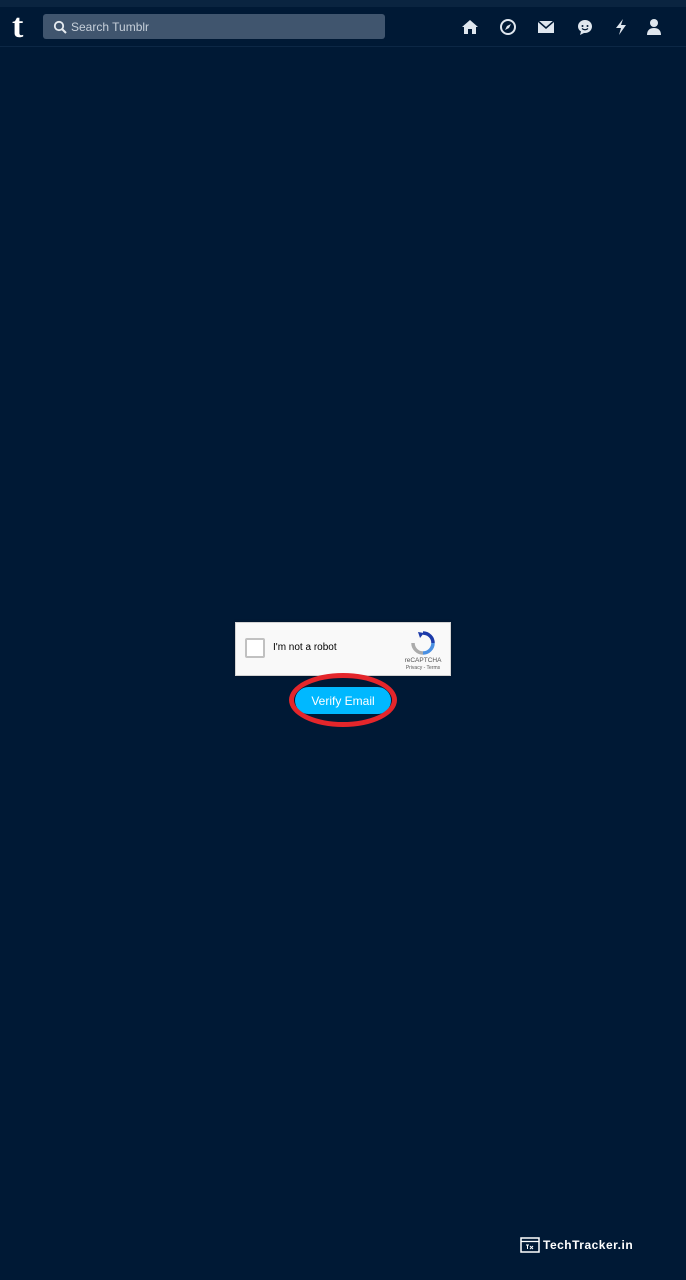  What do you see at coordinates (343, 700) in the screenshot?
I see `highlight-annotation` at bounding box center [343, 700].